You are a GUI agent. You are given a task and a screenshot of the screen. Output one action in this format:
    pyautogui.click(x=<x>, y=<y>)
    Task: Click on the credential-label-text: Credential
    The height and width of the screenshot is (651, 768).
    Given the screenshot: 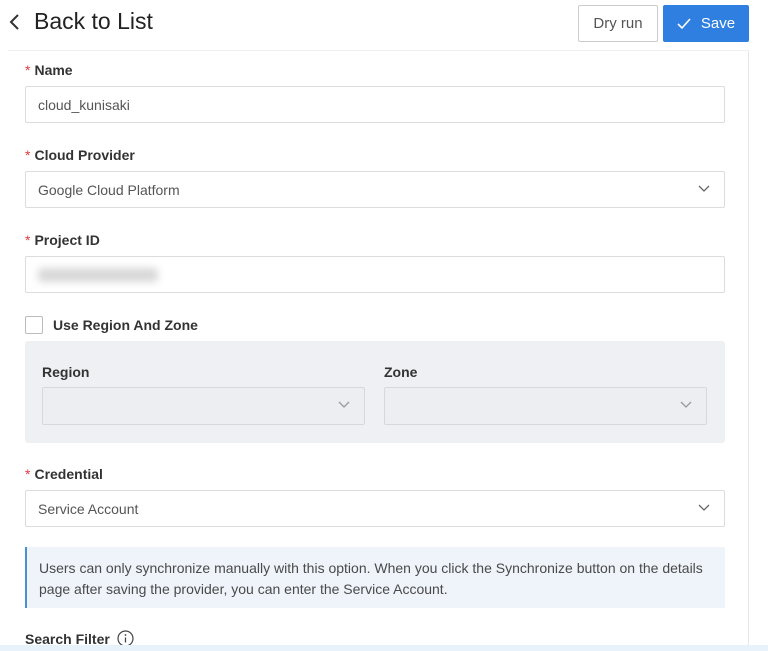 What is the action you would take?
    pyautogui.click(x=68, y=474)
    